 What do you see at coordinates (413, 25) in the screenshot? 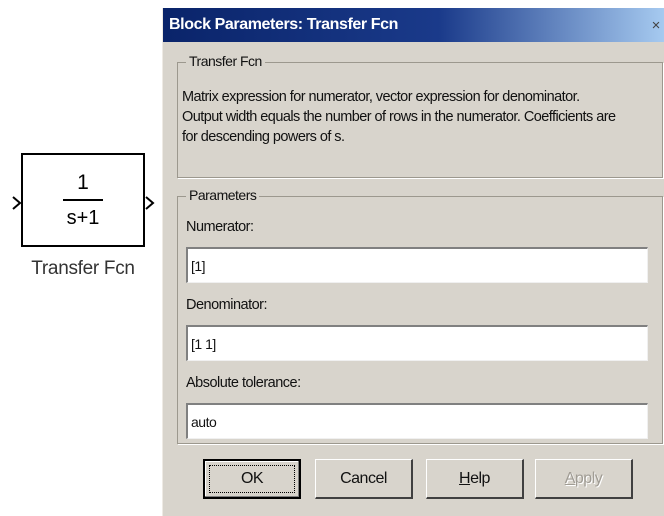
I see `dialog-titlebar: Block Parameters: Transfer Fcn ×` at bounding box center [413, 25].